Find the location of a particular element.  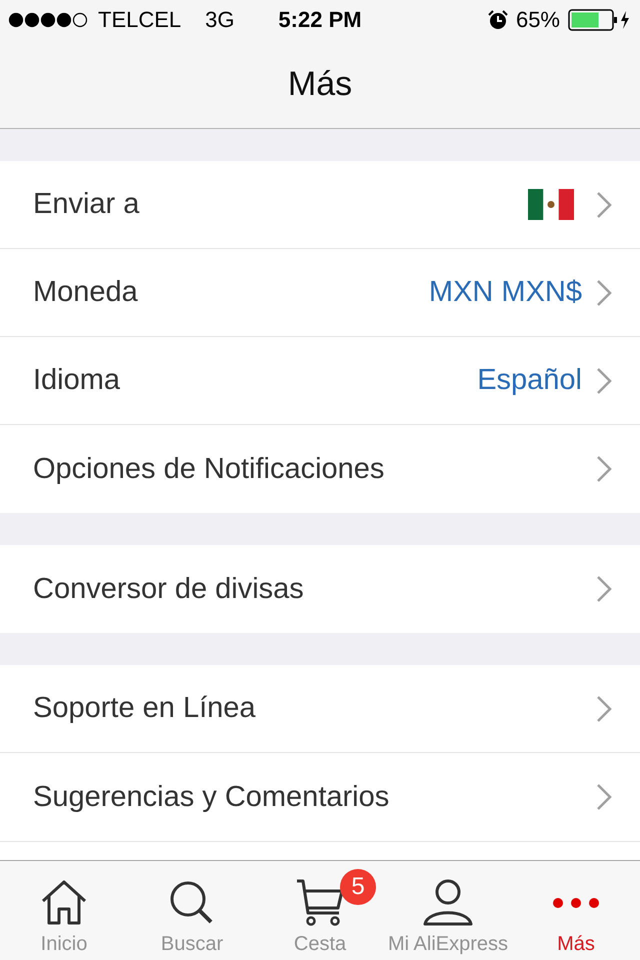

network-type: 3G is located at coordinates (220, 20).